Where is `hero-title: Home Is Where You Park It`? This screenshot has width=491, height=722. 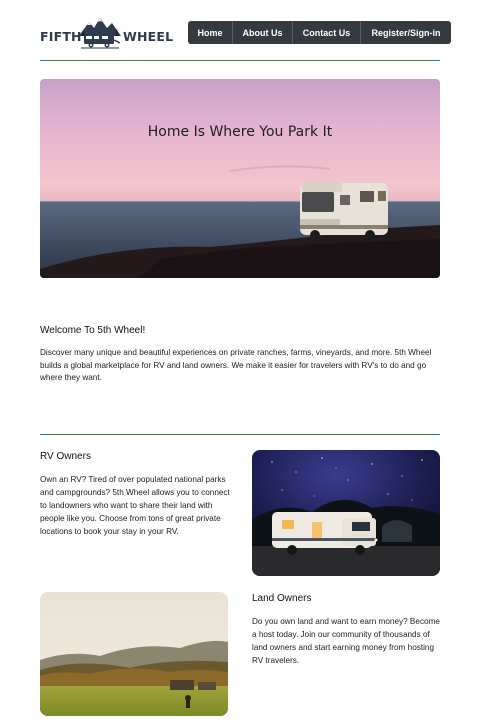
hero-title: Home Is Where You Park It is located at coordinates (240, 132).